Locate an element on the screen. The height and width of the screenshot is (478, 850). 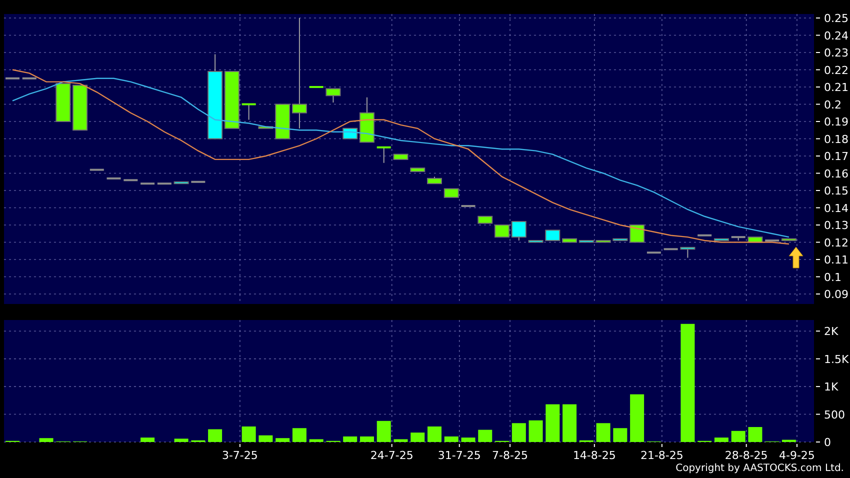
y-axis-label: 2K is located at coordinates (831, 331).